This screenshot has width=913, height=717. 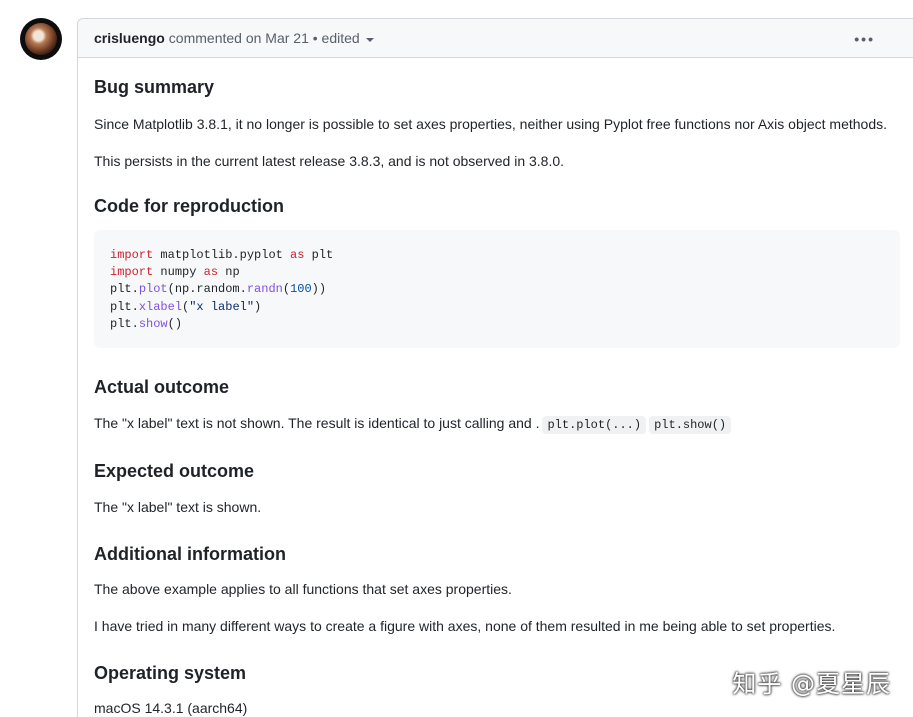 What do you see at coordinates (286, 289) in the screenshot?
I see `code-token: (` at bounding box center [286, 289].